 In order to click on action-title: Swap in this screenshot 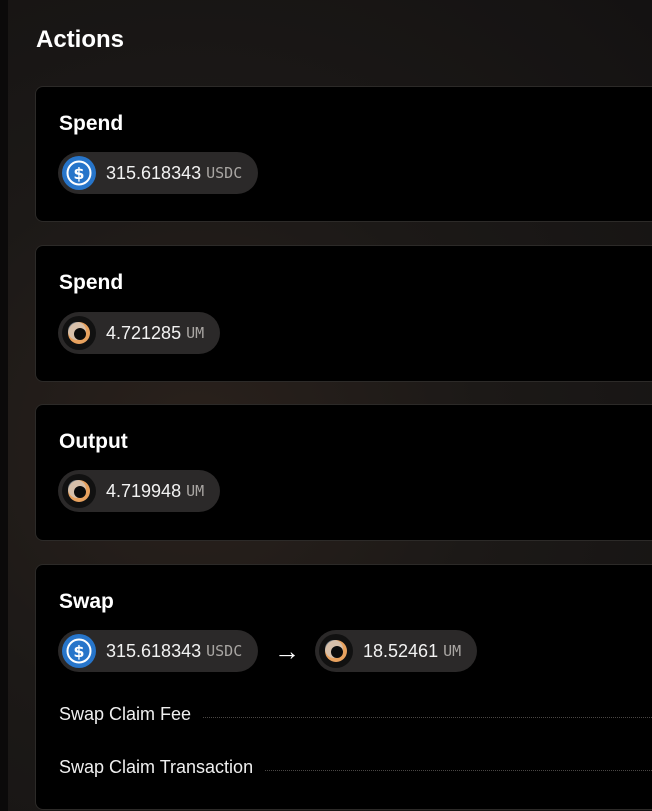, I will do `click(86, 601)`.